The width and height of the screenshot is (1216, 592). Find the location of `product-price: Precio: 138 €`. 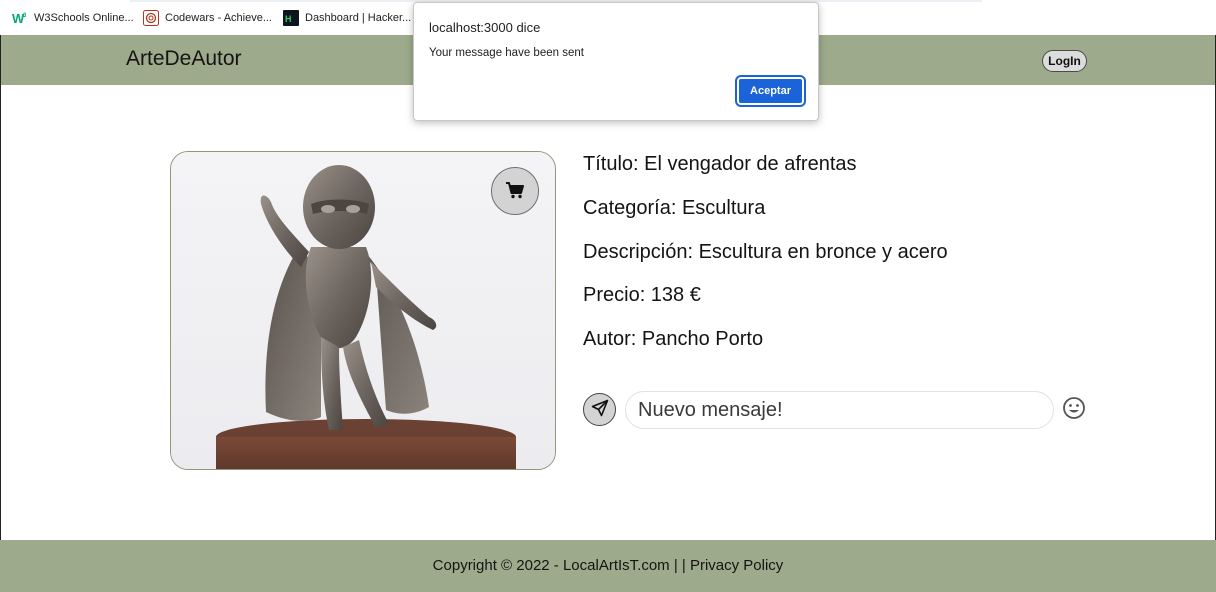

product-price: Precio: 138 € is located at coordinates (642, 295).